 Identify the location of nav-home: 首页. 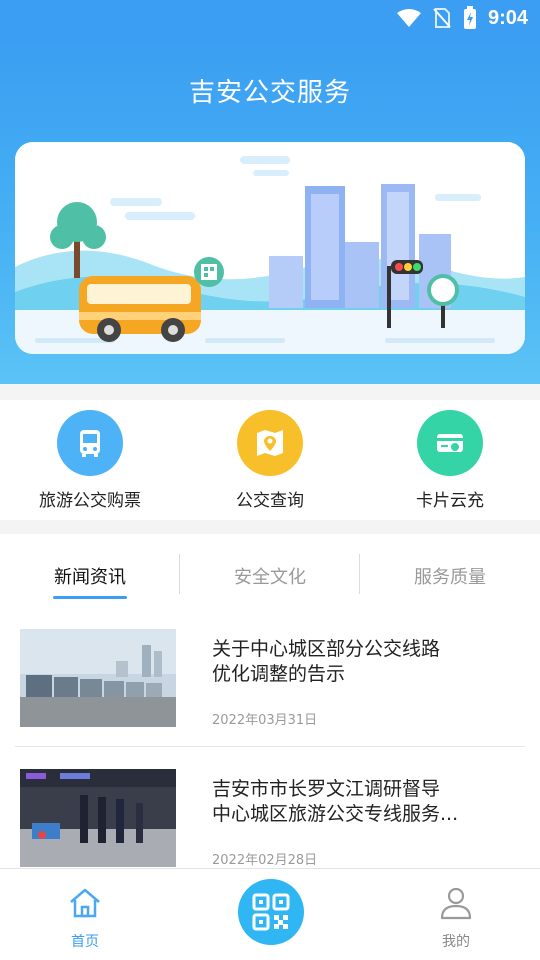
(85, 914).